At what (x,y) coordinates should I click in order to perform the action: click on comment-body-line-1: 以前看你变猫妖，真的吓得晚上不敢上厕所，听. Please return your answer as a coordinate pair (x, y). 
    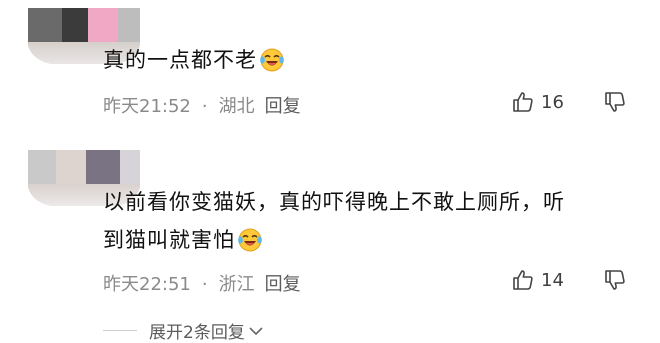
    Looking at the image, I should click on (334, 202).